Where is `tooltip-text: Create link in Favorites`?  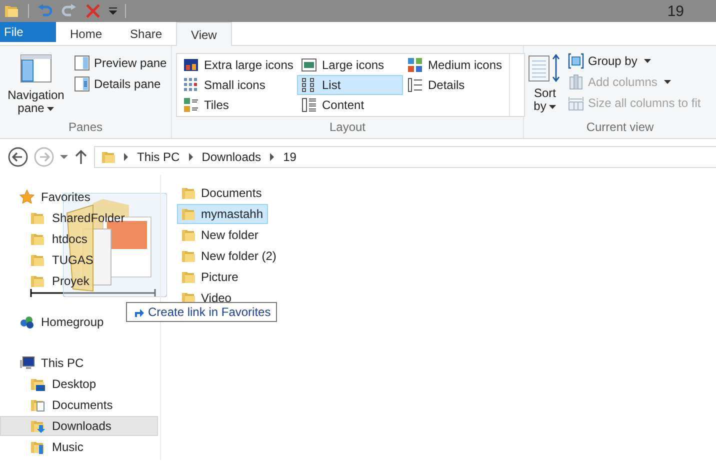
tooltip-text: Create link in Favorites is located at coordinates (209, 312).